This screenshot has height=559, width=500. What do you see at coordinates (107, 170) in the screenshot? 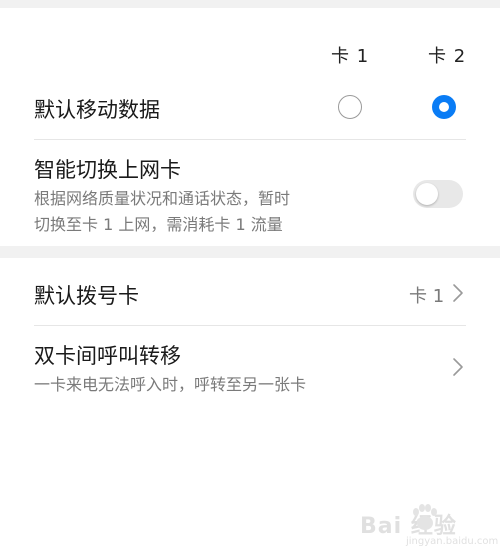
I see `smart-switch-label: 智能切换上网卡` at bounding box center [107, 170].